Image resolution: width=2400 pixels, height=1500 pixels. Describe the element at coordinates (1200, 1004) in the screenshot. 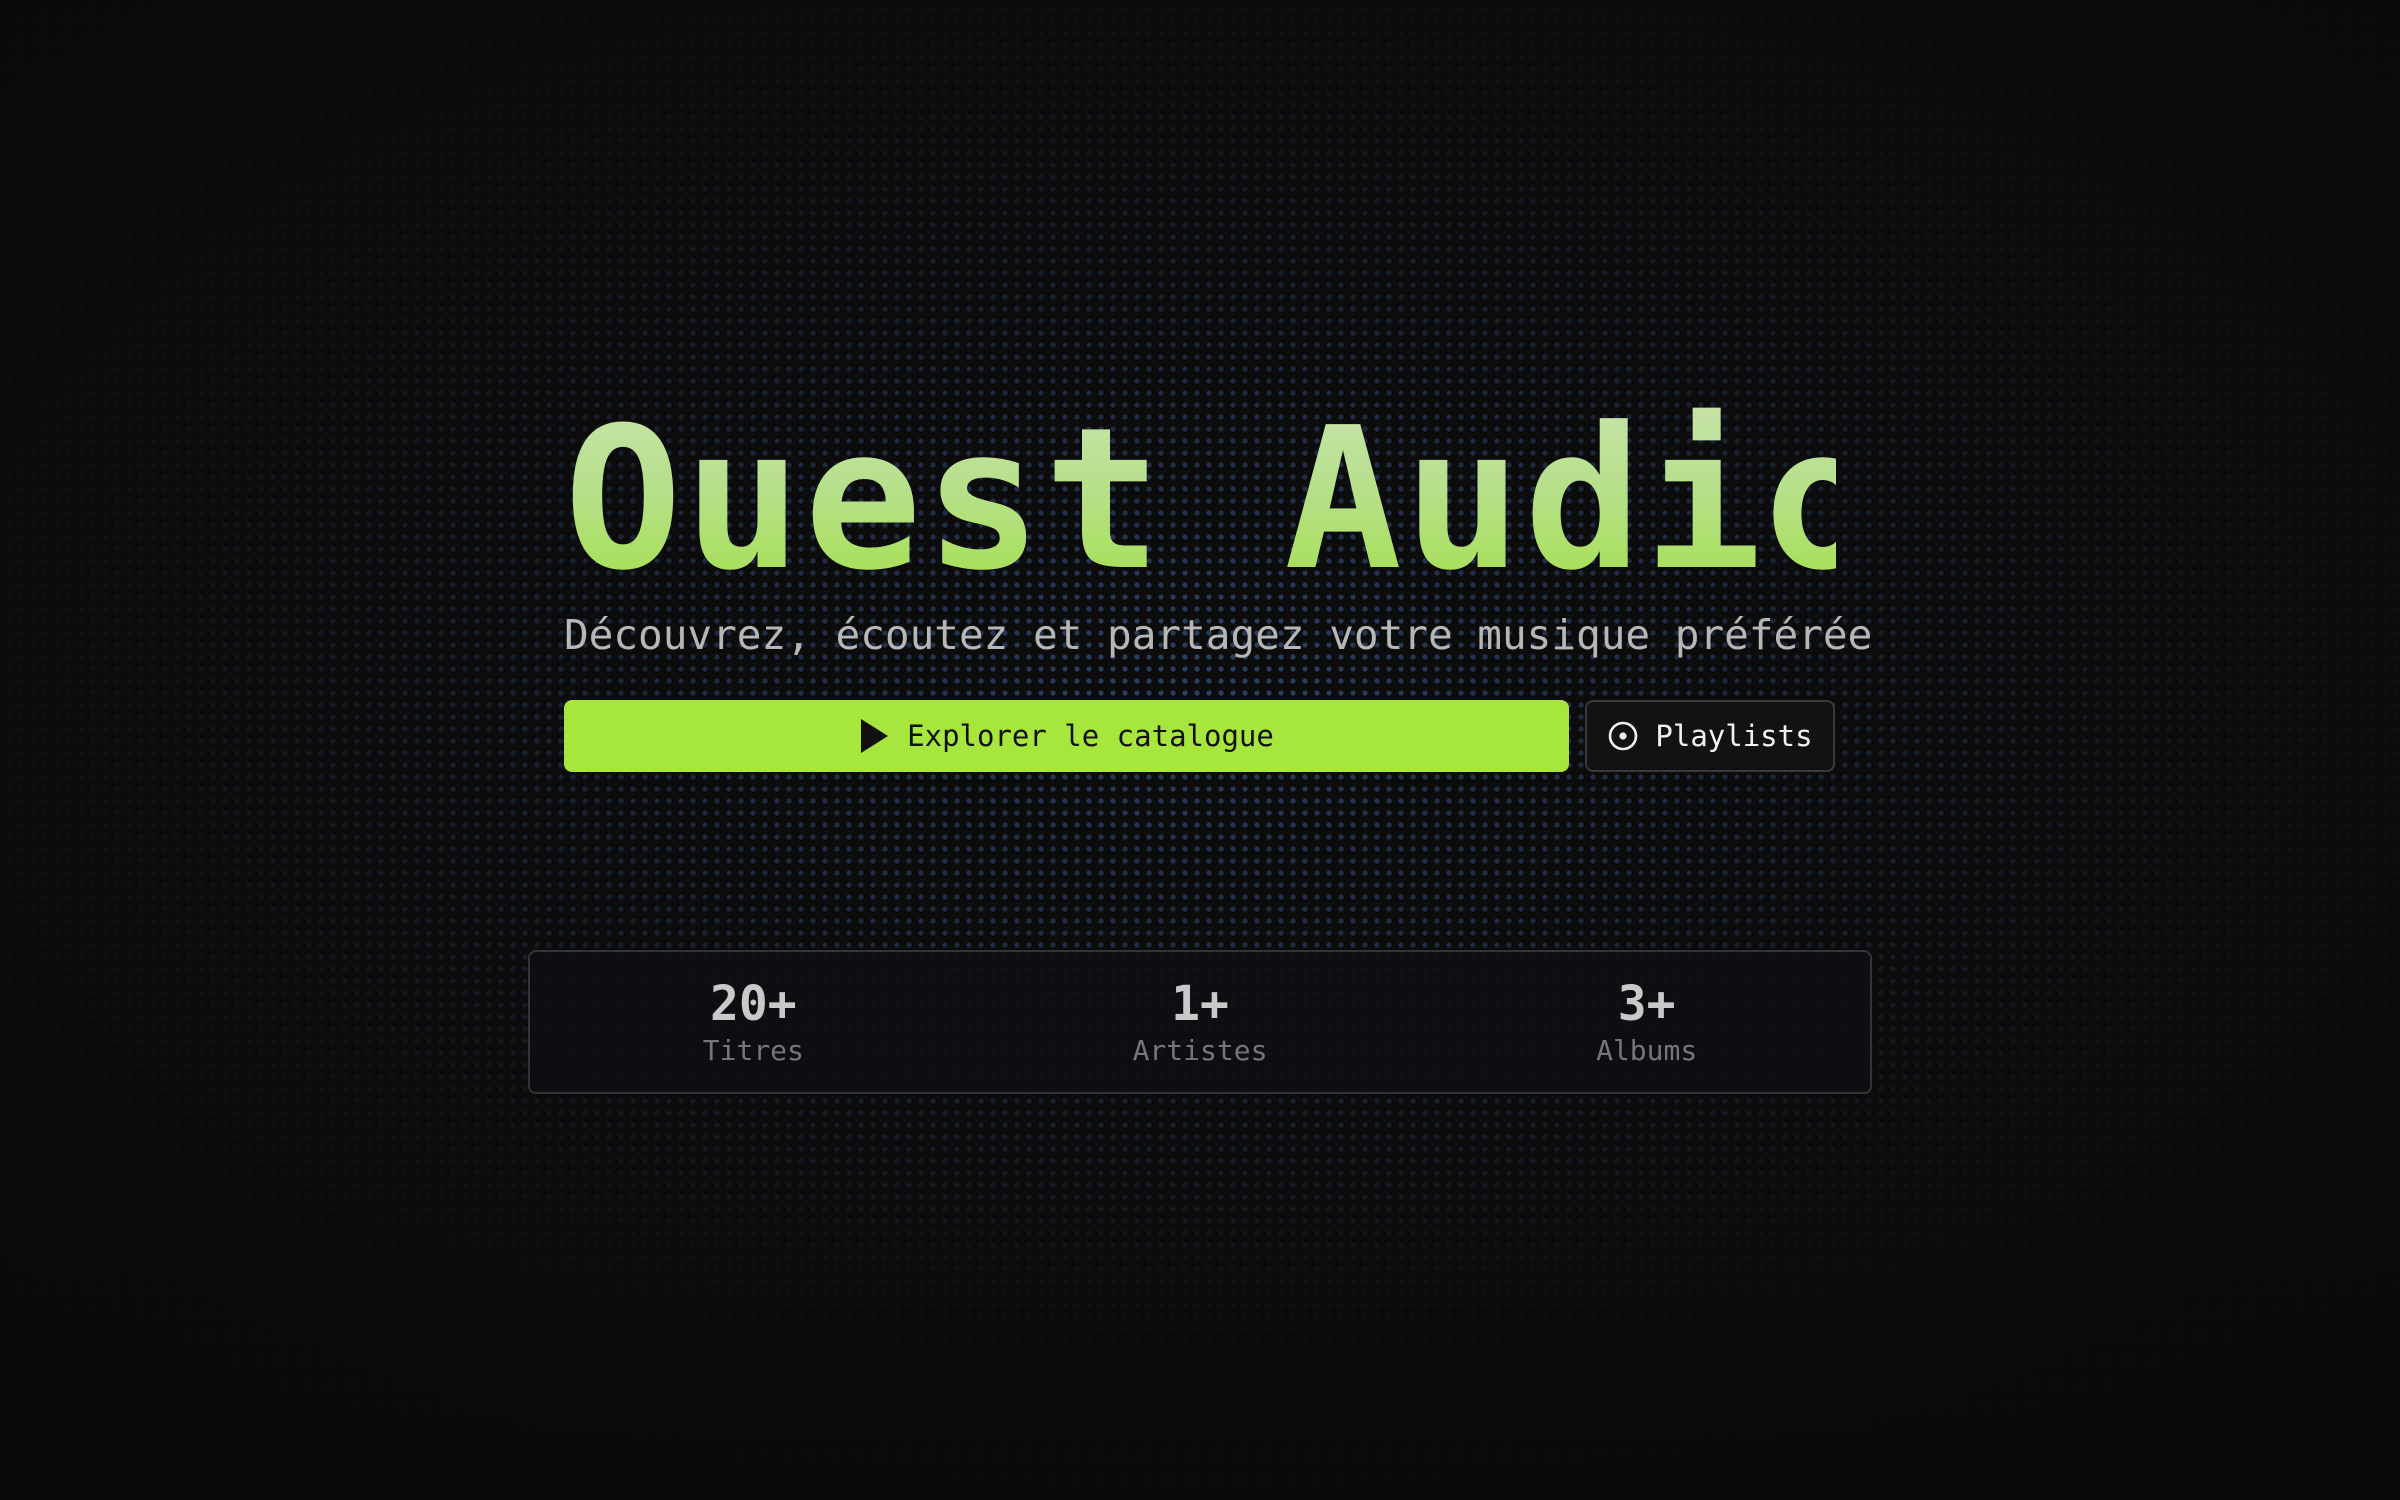

I see `stat-artists-value: 1+` at that location.